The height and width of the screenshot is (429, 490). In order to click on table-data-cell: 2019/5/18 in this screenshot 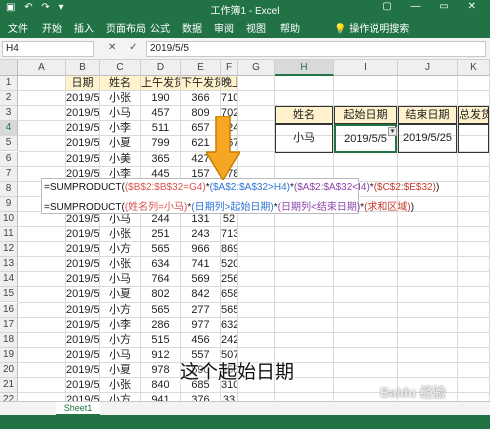, I will do `click(82, 355)`.